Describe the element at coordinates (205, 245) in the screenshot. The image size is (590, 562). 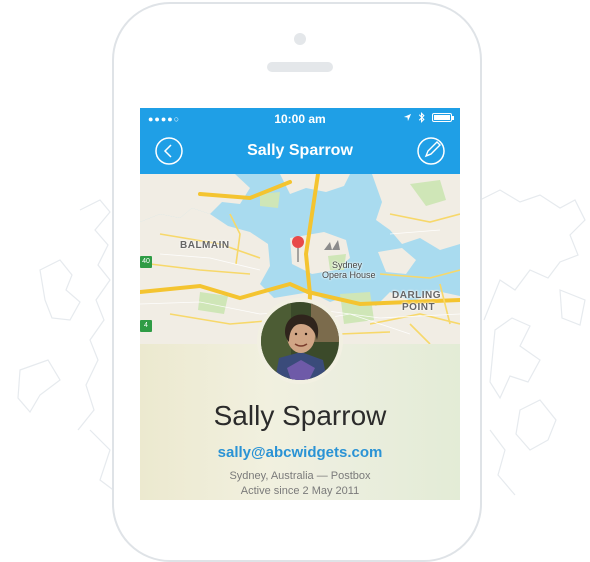
I see `map-label-balmain: BALMAIN` at that location.